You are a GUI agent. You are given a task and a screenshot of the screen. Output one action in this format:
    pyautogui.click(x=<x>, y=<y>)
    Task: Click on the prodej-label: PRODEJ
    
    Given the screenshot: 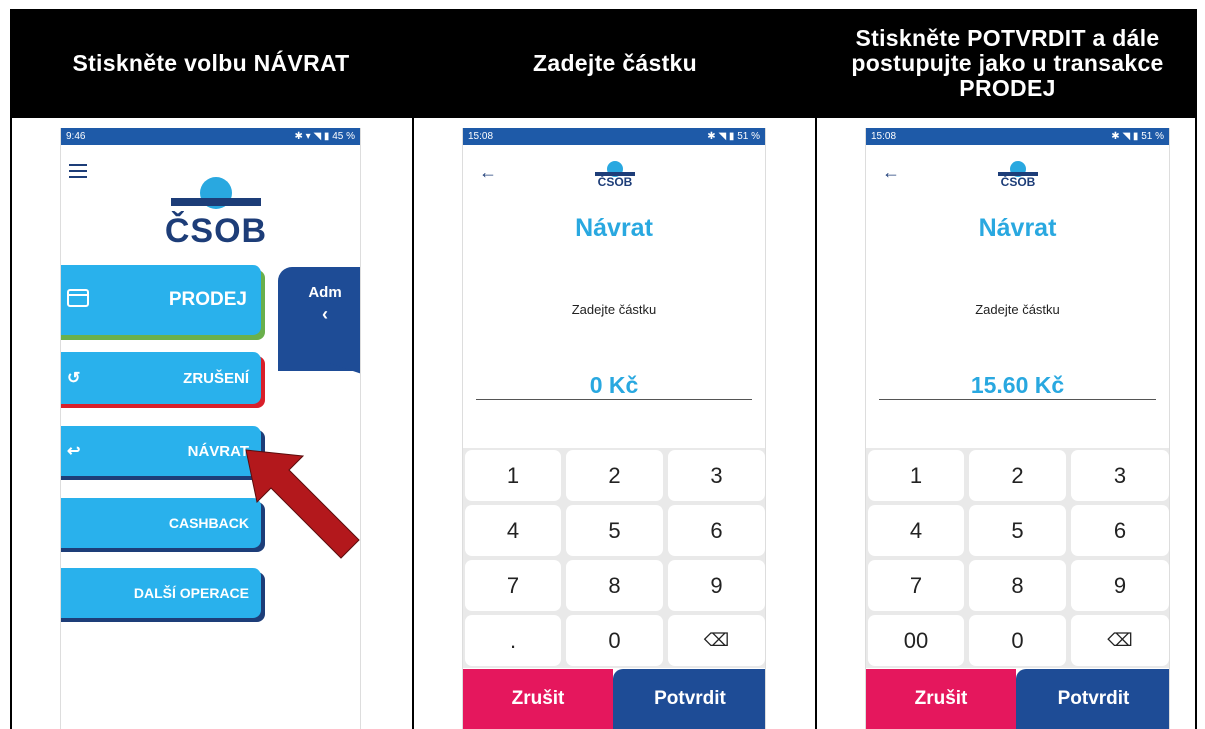 What is the action you would take?
    pyautogui.click(x=207, y=299)
    